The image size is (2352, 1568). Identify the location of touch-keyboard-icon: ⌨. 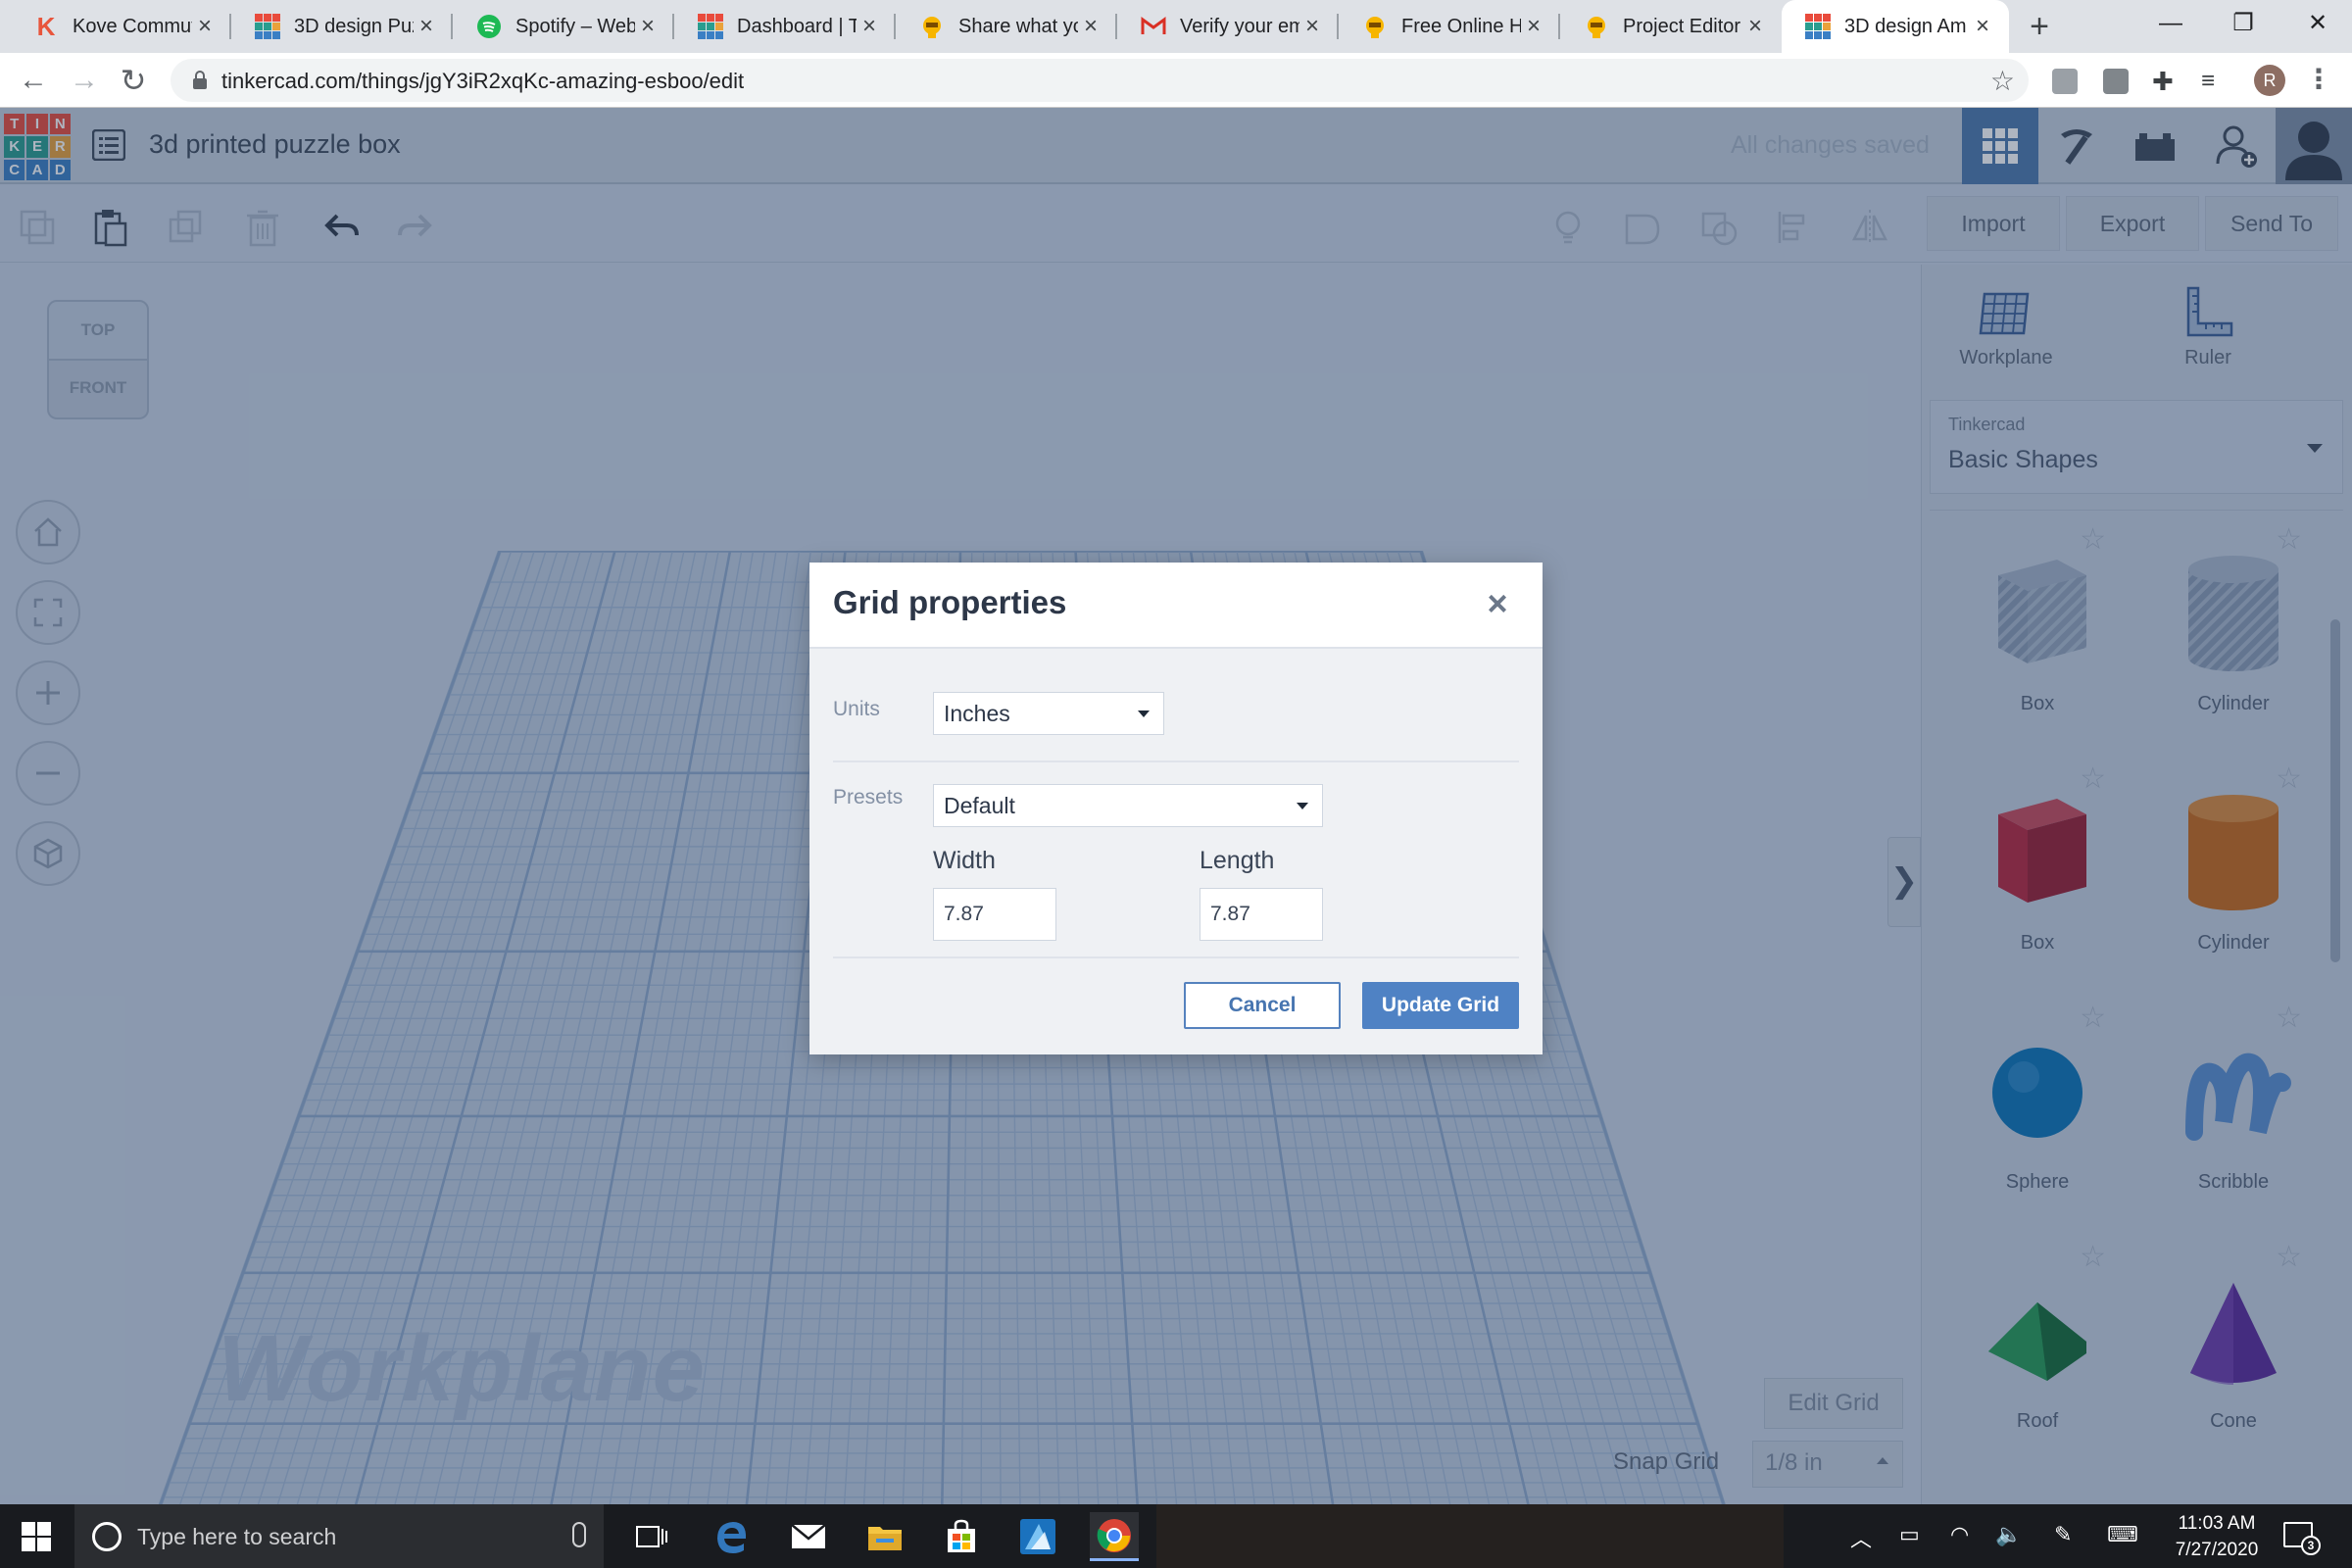
(2122, 1534).